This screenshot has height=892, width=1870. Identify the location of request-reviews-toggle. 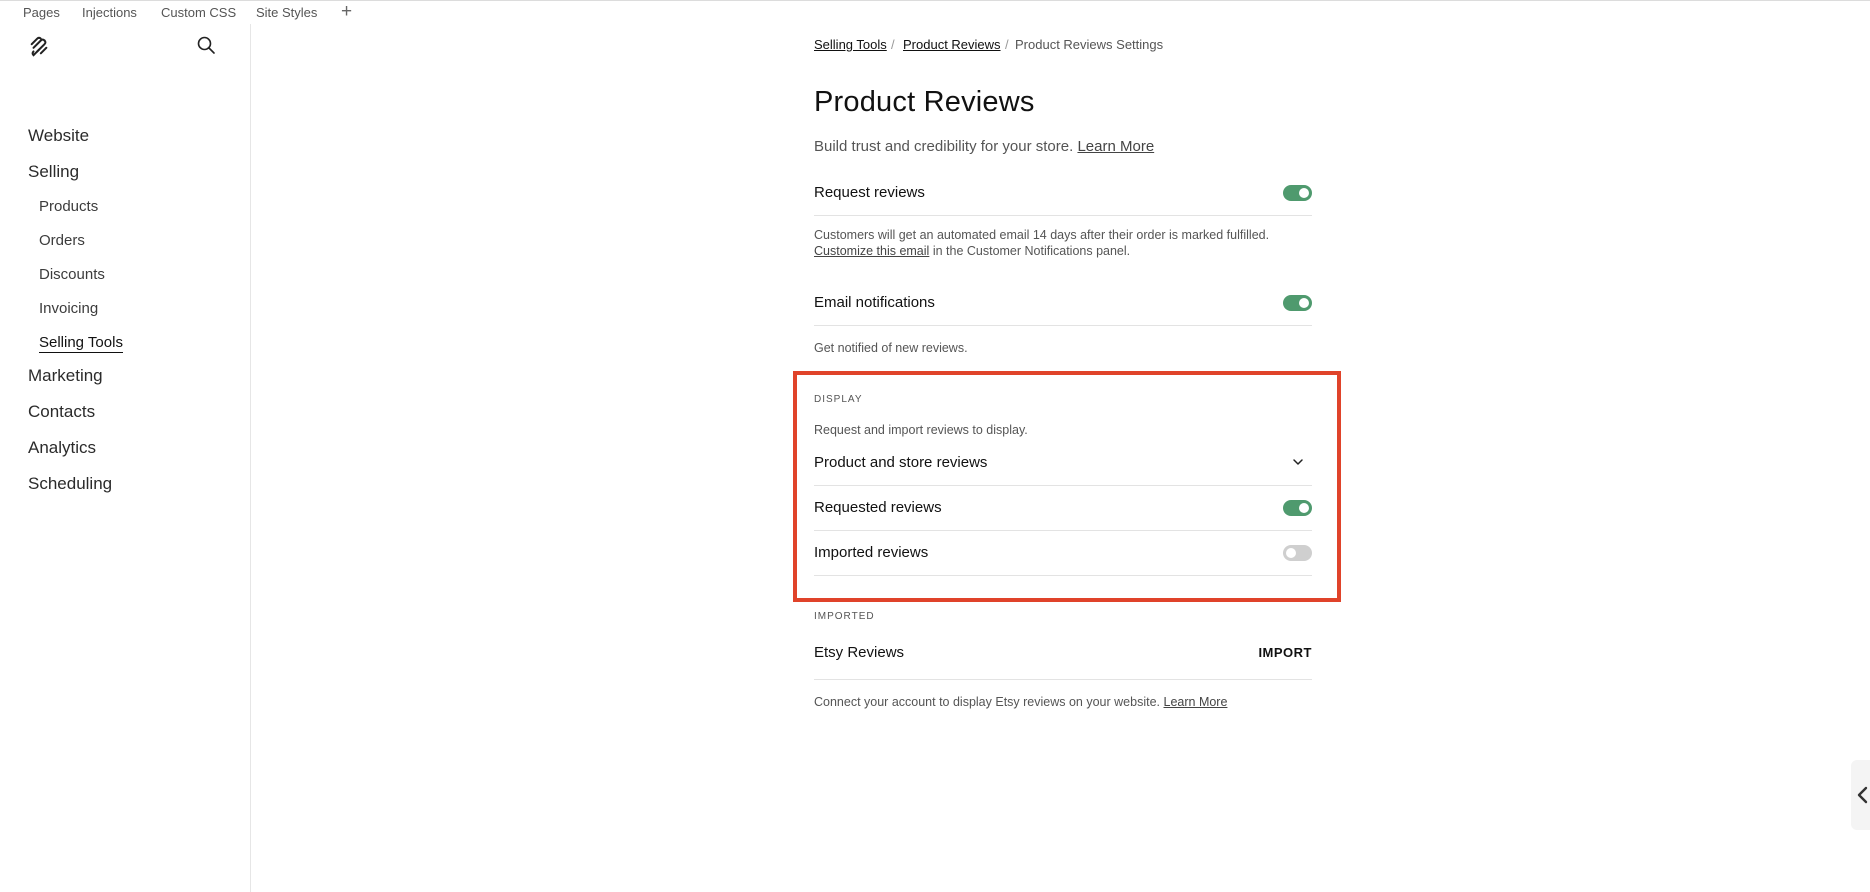
(1297, 193).